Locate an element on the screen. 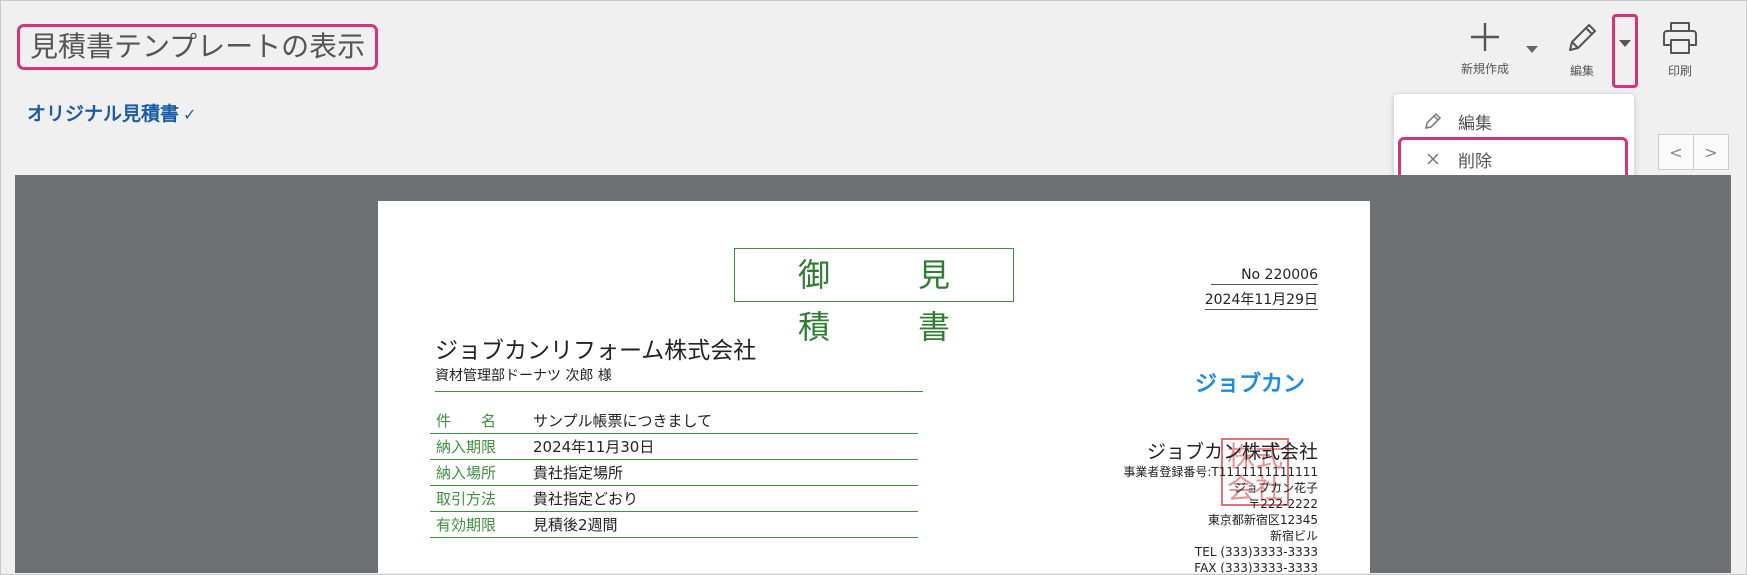 This screenshot has height=575, width=1747. field-value: 2024年11月30日 is located at coordinates (594, 447).